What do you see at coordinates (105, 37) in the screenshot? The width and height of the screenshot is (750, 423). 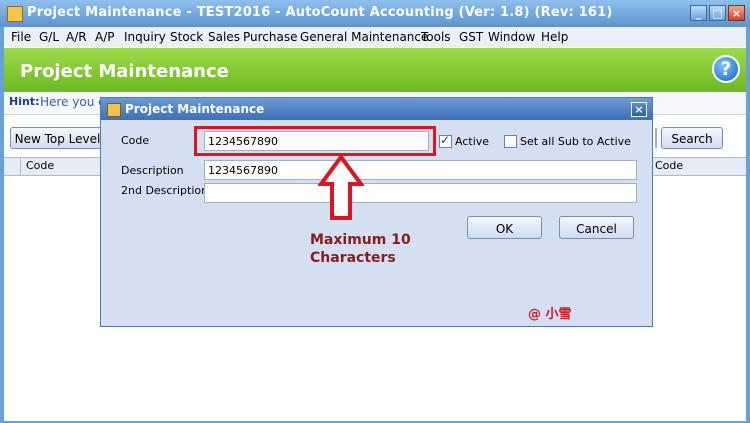 I see `menu-ap: A/P` at bounding box center [105, 37].